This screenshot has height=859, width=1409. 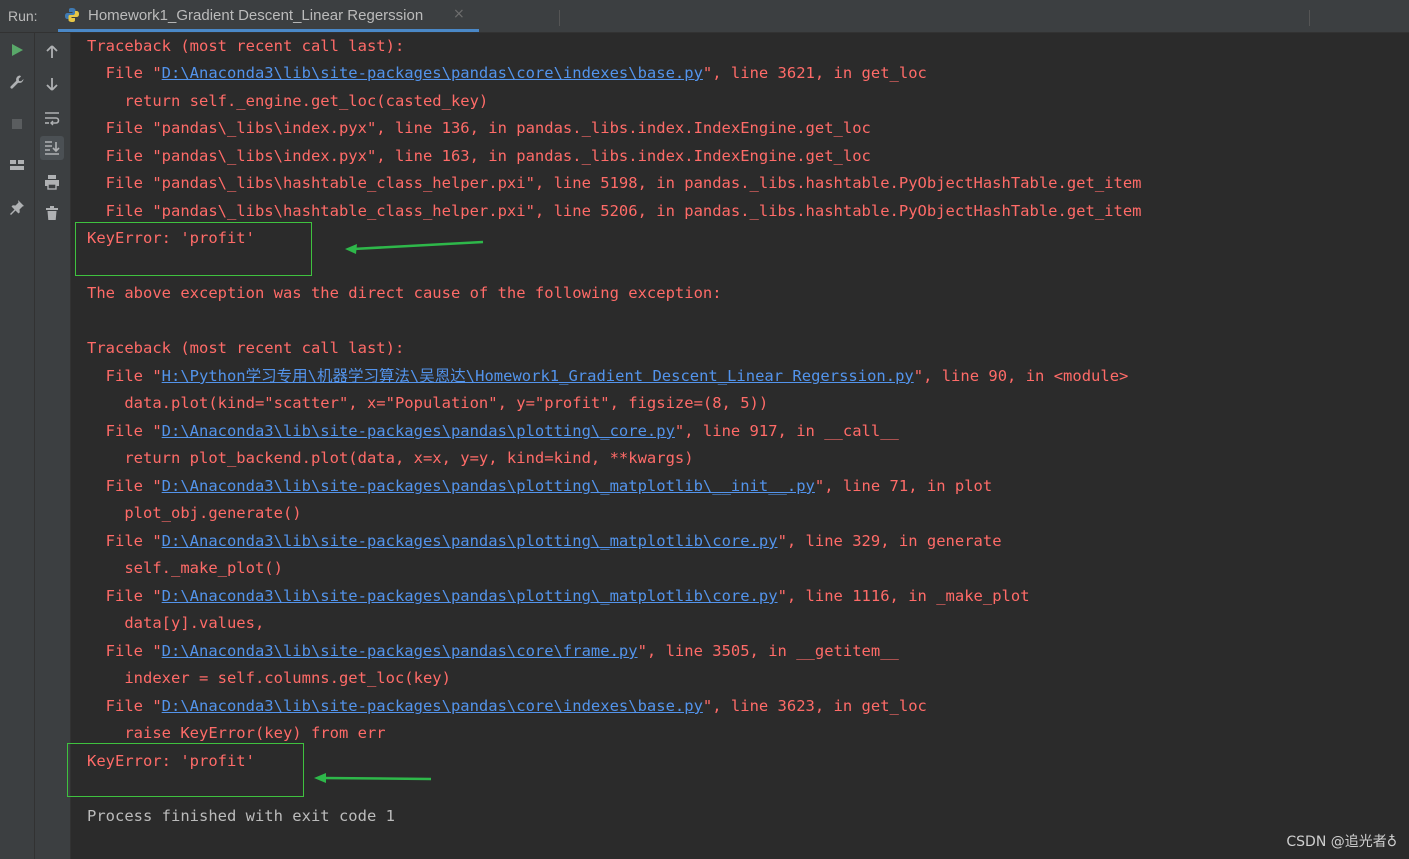 I want to click on rerun-button, so click(x=17, y=50).